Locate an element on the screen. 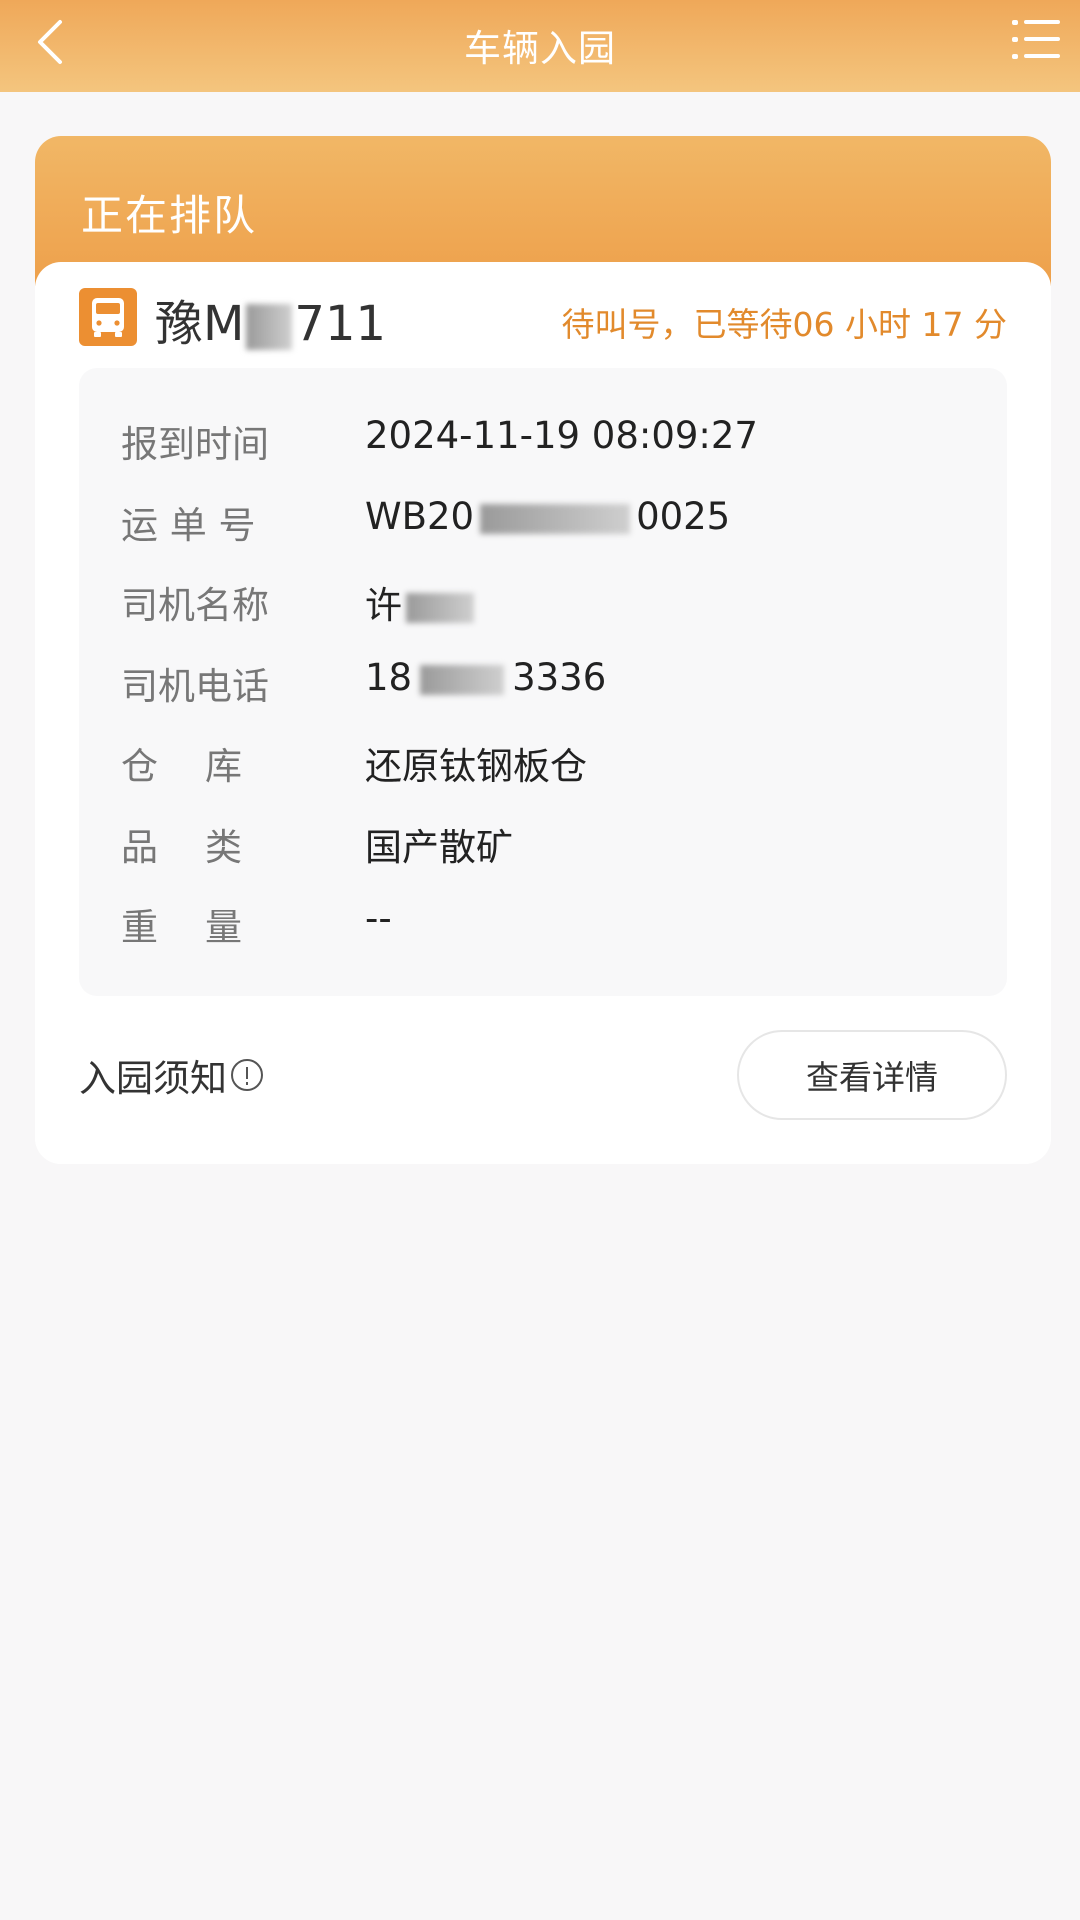 The image size is (1080, 1920). detail-value: WB20 0025 is located at coordinates (548, 516).